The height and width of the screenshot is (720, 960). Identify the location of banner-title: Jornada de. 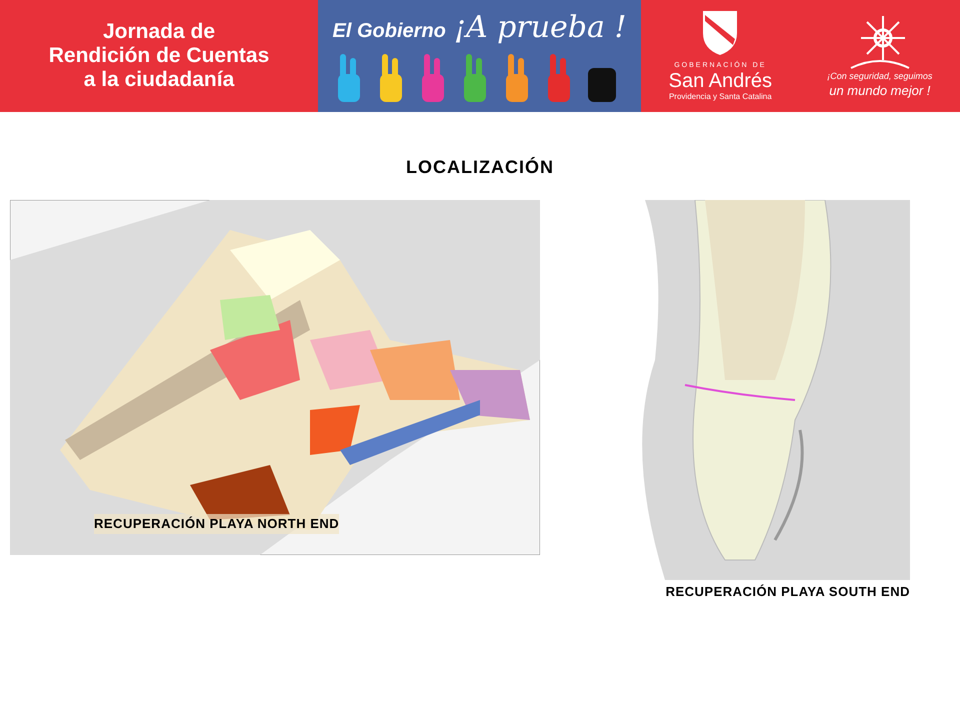
(159, 32).